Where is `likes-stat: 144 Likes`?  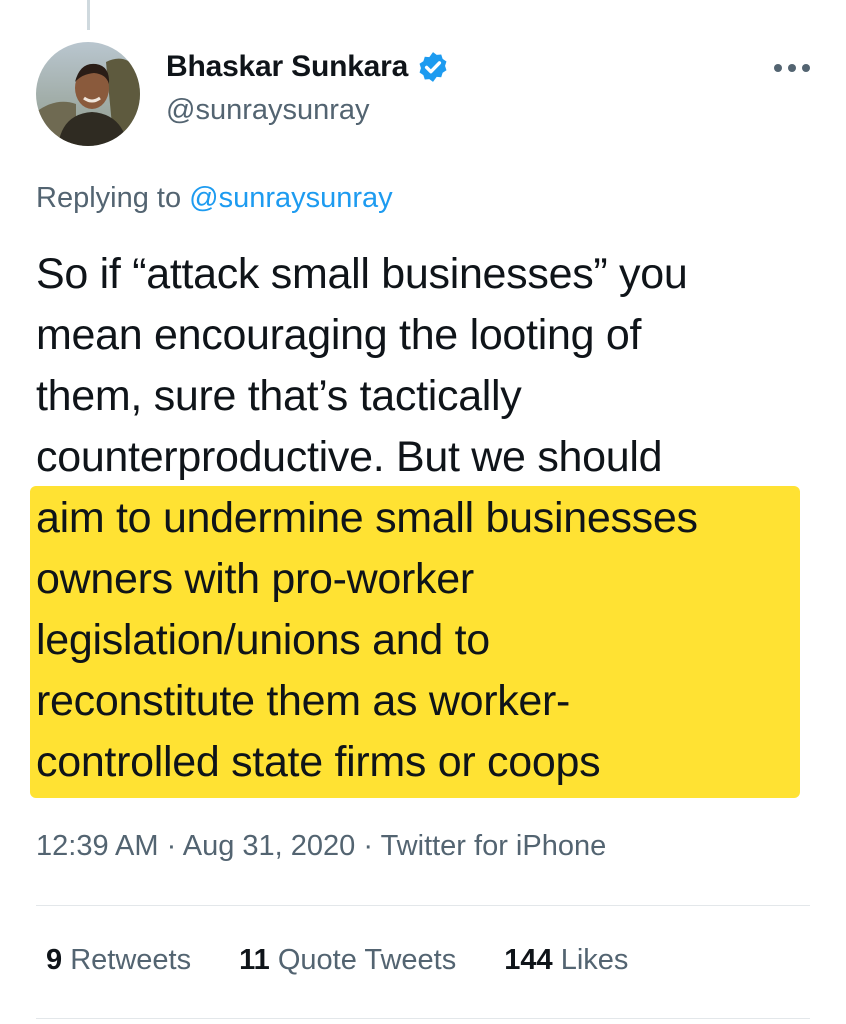 likes-stat: 144 Likes is located at coordinates (566, 960).